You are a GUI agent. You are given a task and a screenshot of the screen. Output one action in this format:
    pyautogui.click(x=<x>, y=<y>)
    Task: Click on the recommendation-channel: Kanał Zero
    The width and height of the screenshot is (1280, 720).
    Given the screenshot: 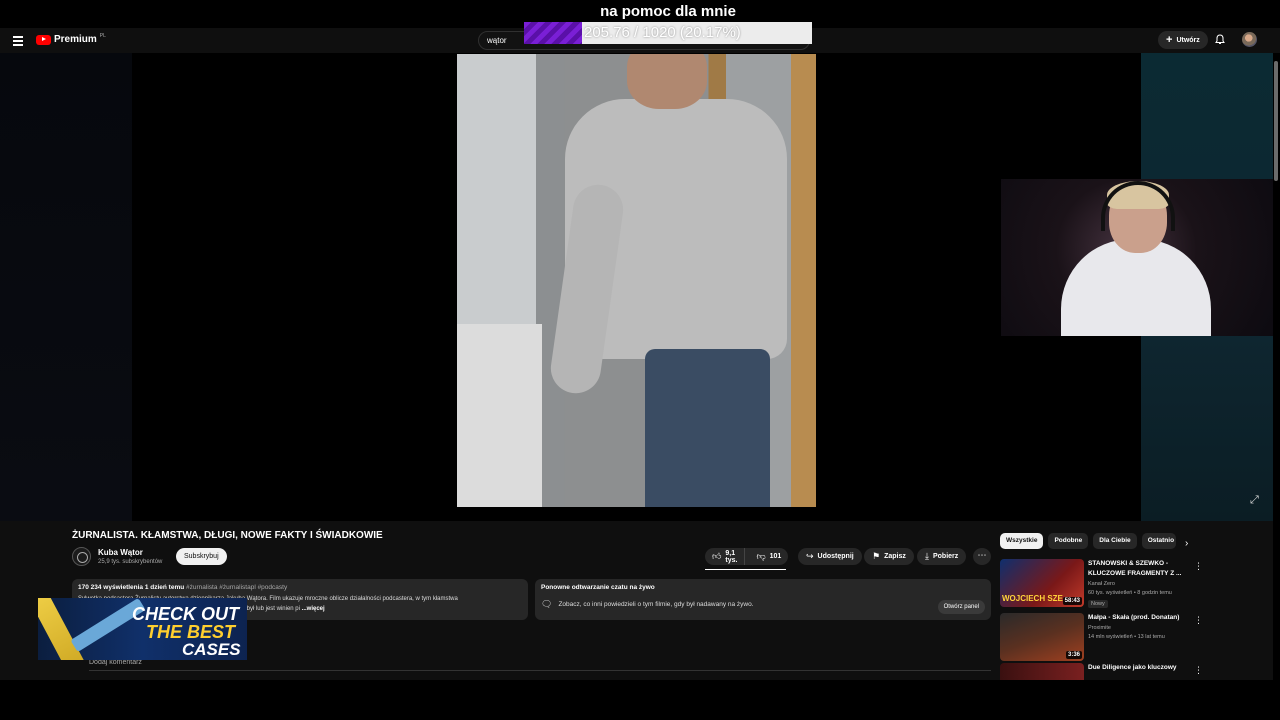 What is the action you would take?
    pyautogui.click(x=1101, y=584)
    